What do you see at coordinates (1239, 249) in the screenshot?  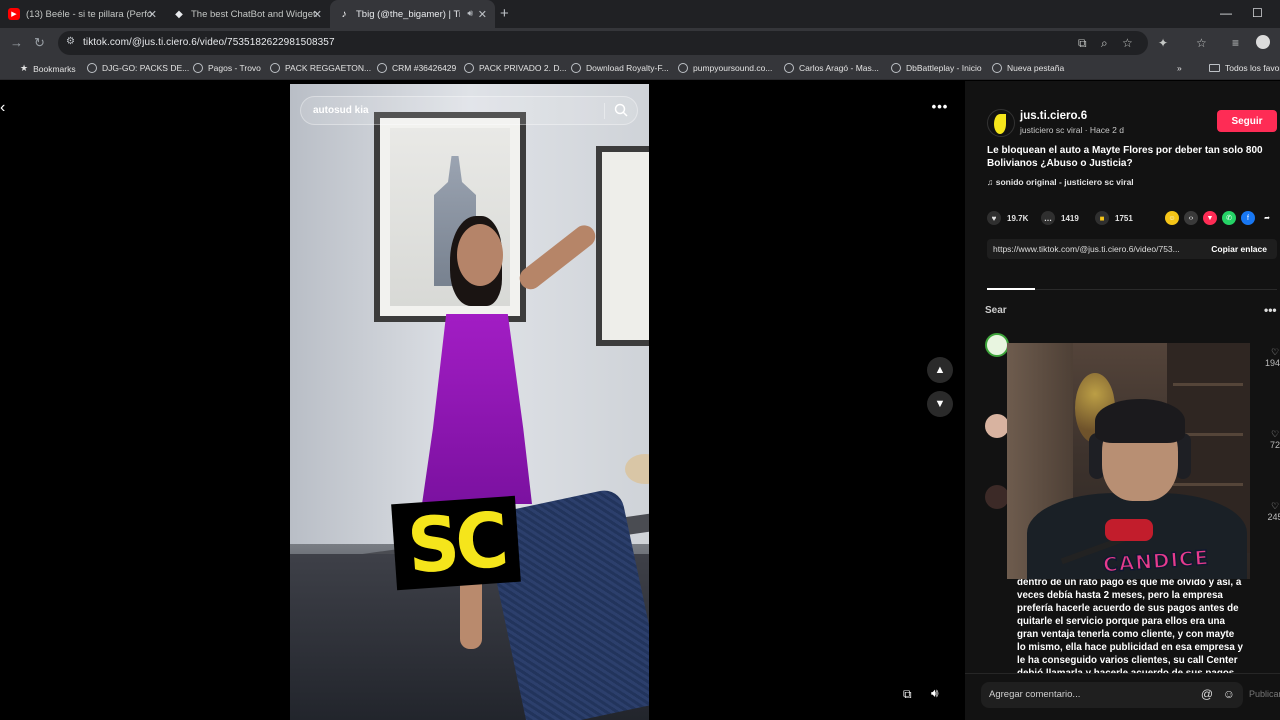 I see `copy-link-button: Copiar enlace` at bounding box center [1239, 249].